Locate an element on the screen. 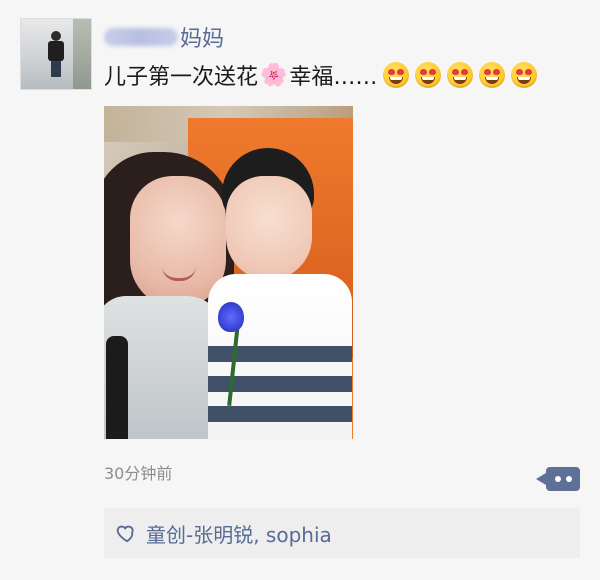 This screenshot has width=600, height=580. avatar-kid-head is located at coordinates (56, 36).